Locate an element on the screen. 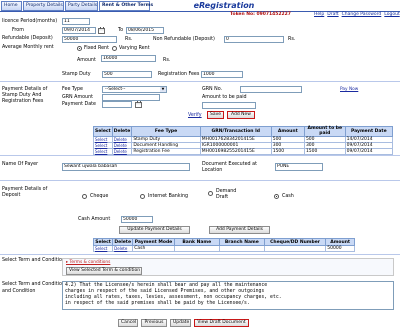 The image size is (400, 330). refundable-input: 50000 is located at coordinates (89, 39).